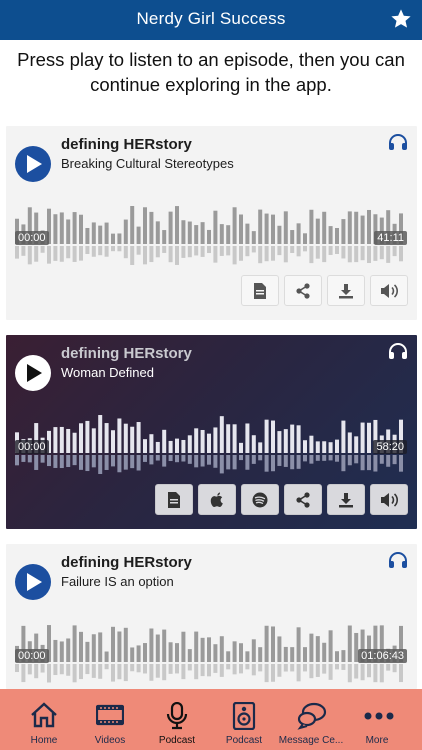 This screenshot has width=422, height=750. What do you see at coordinates (260, 499) in the screenshot?
I see `spotify-button` at bounding box center [260, 499].